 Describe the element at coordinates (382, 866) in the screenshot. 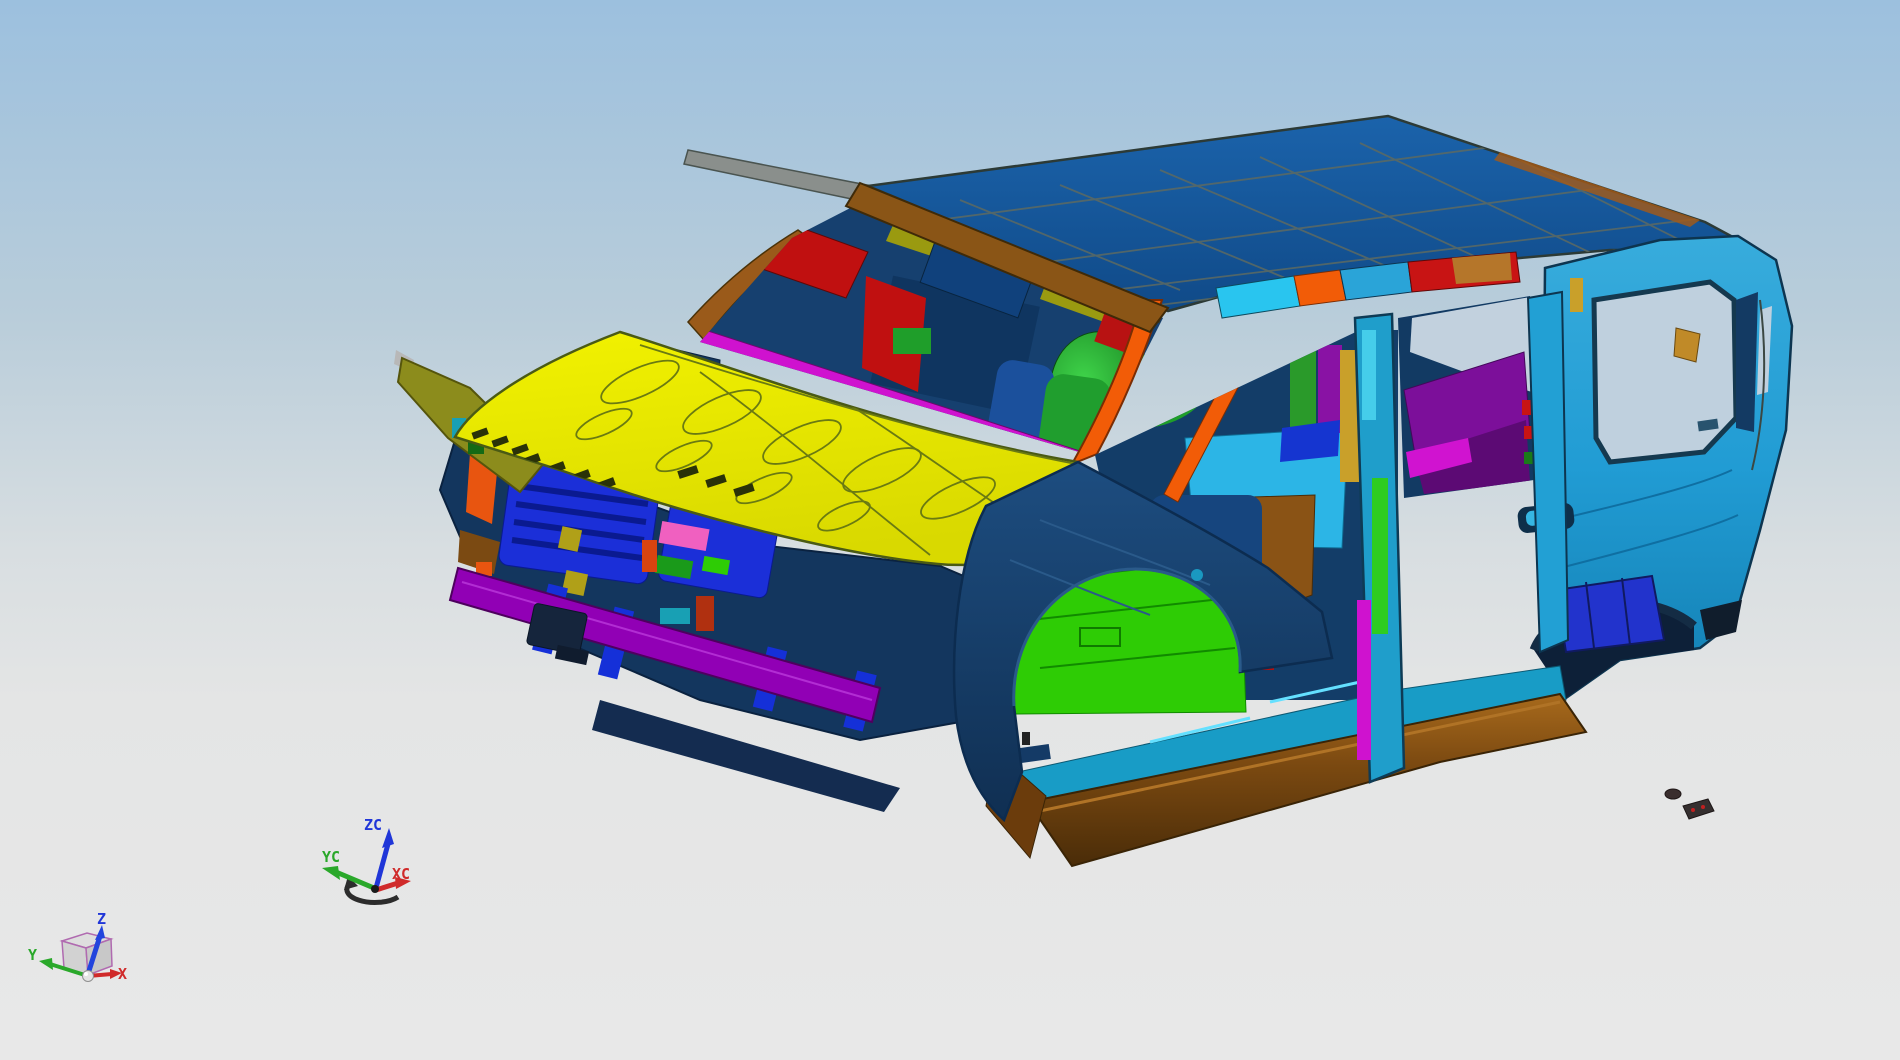

I see `wcs-z-axis` at that location.